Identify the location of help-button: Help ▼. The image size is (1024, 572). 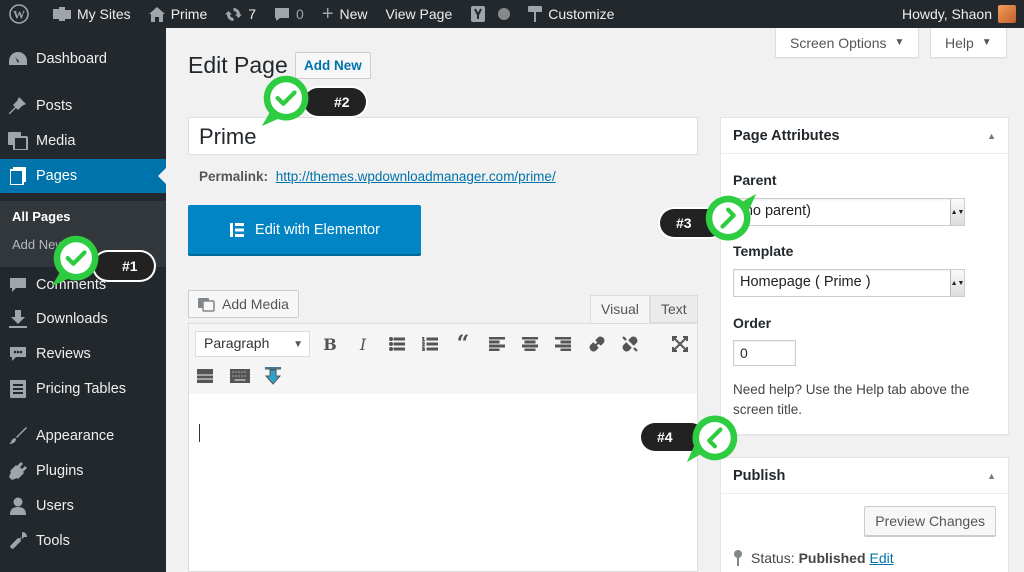
(968, 43).